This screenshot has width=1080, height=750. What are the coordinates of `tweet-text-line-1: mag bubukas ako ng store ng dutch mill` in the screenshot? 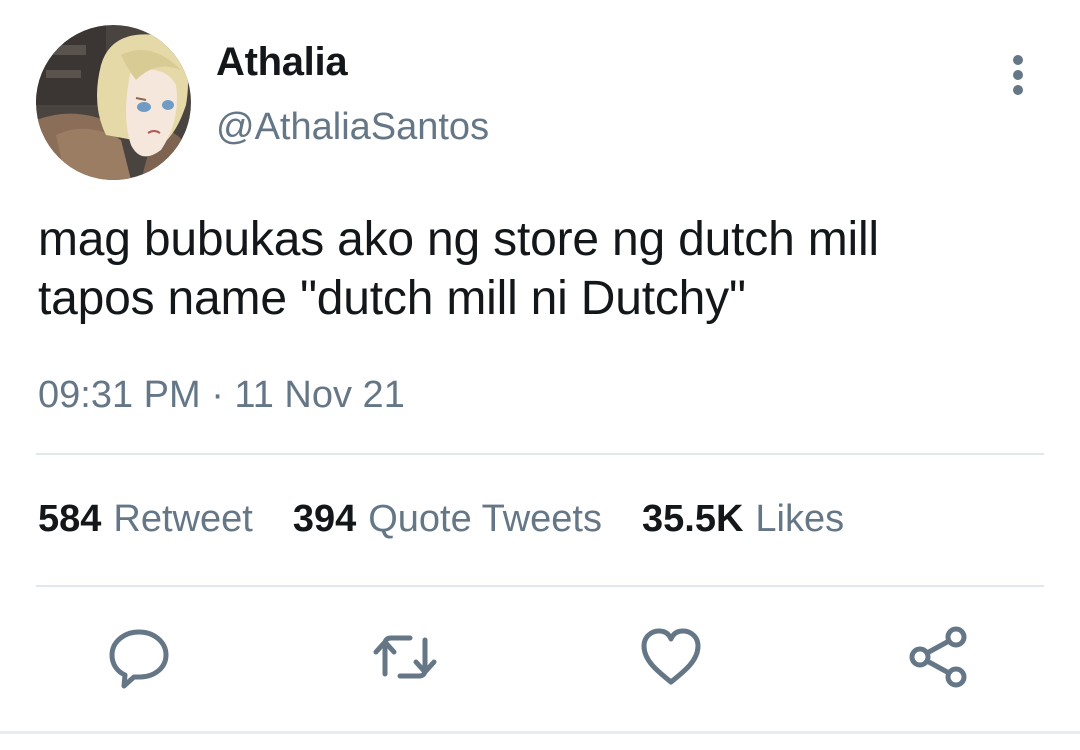 It's located at (458, 239).